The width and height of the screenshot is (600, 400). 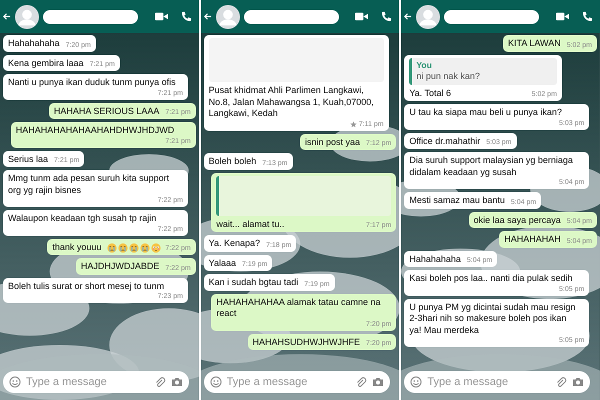 What do you see at coordinates (490, 278) in the screenshot?
I see `message-text: Kasi boleh pos laa.. nanti dia pulak sedih` at bounding box center [490, 278].